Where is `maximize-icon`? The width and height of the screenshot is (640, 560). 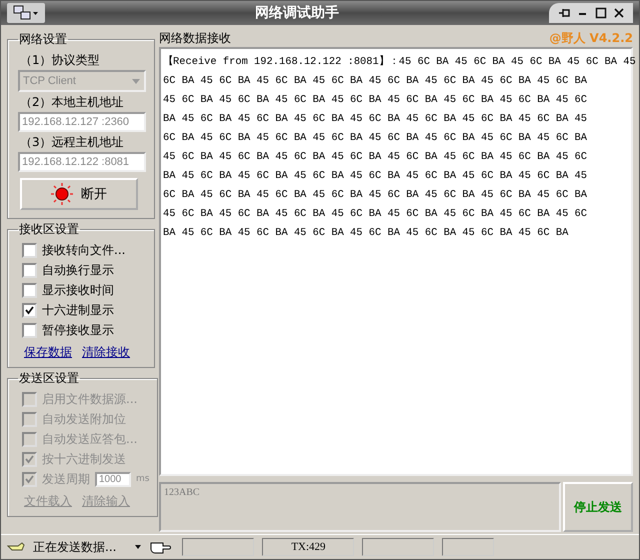 maximize-icon is located at coordinates (601, 13).